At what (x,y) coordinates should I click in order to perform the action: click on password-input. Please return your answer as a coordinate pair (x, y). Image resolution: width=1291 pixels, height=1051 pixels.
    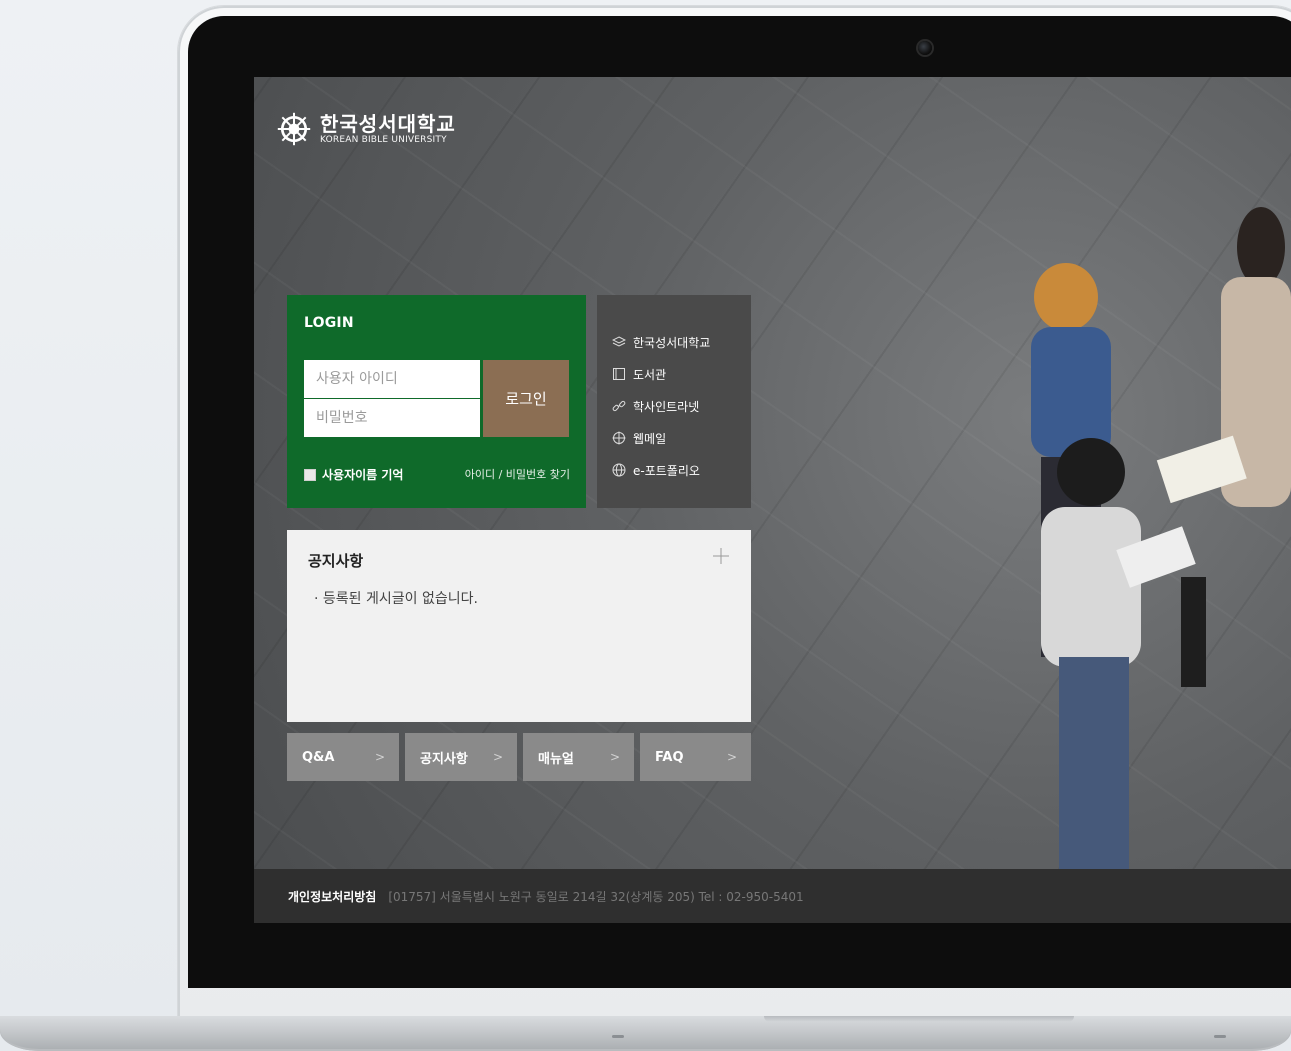
    Looking at the image, I should click on (392, 418).